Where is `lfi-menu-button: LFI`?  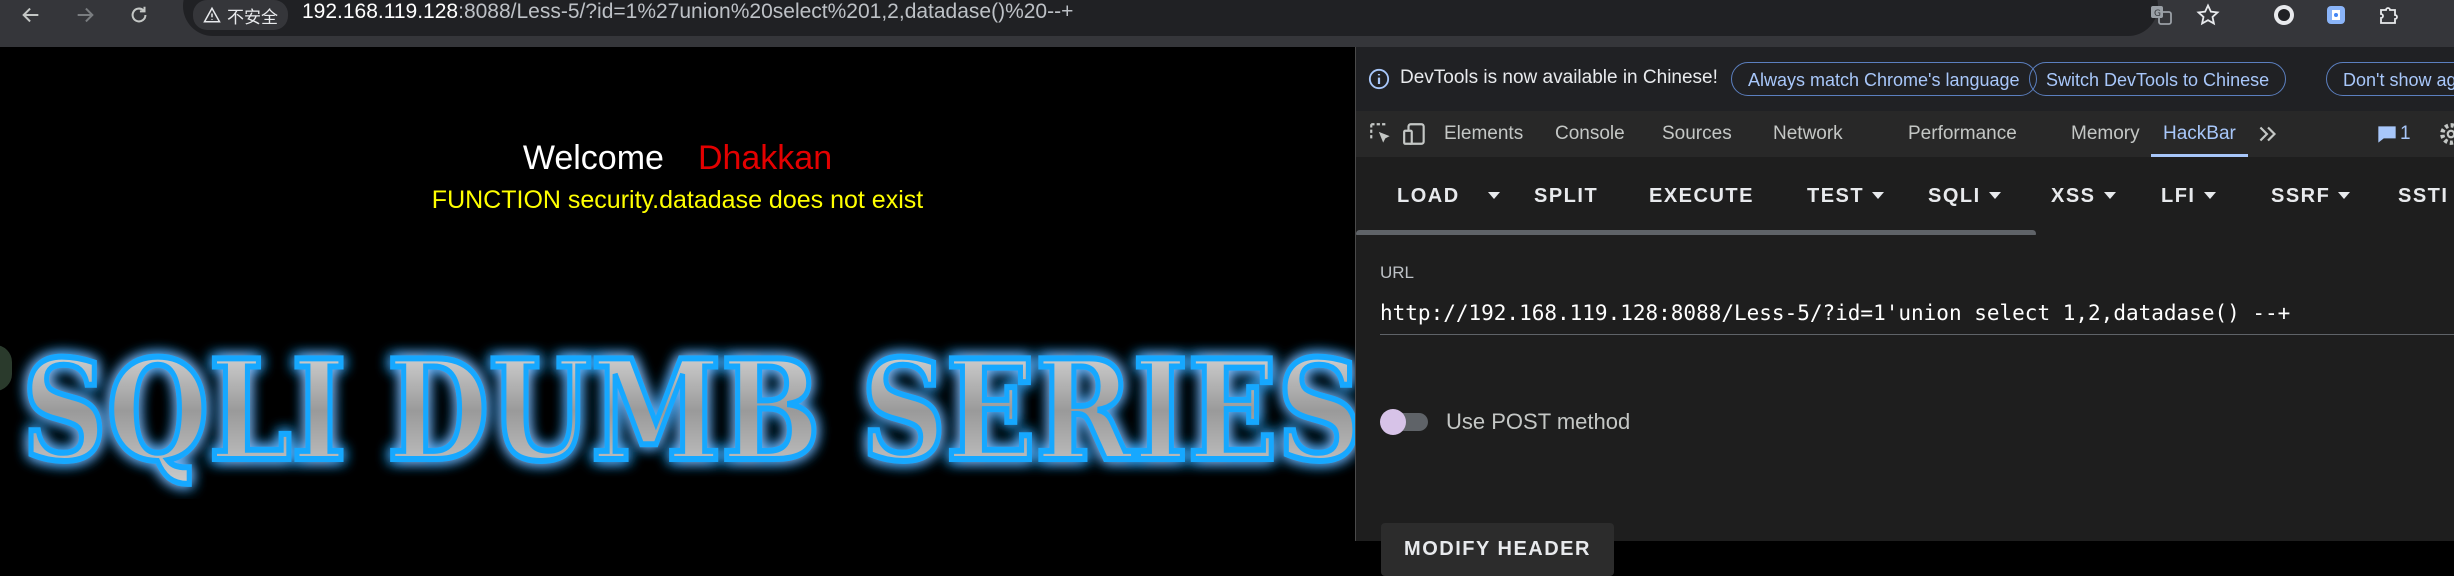 lfi-menu-button: LFI is located at coordinates (2188, 196).